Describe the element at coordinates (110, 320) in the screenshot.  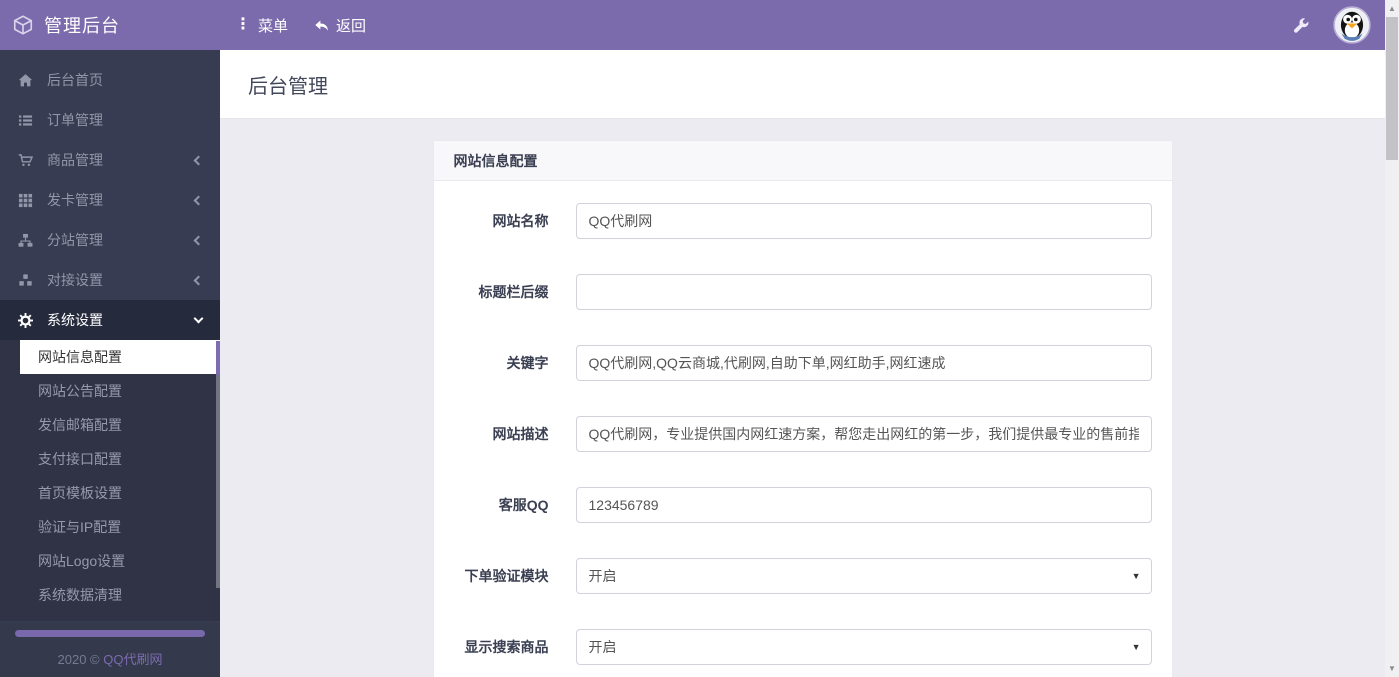
I see `sidebar-item-系统设置: 系统设置` at that location.